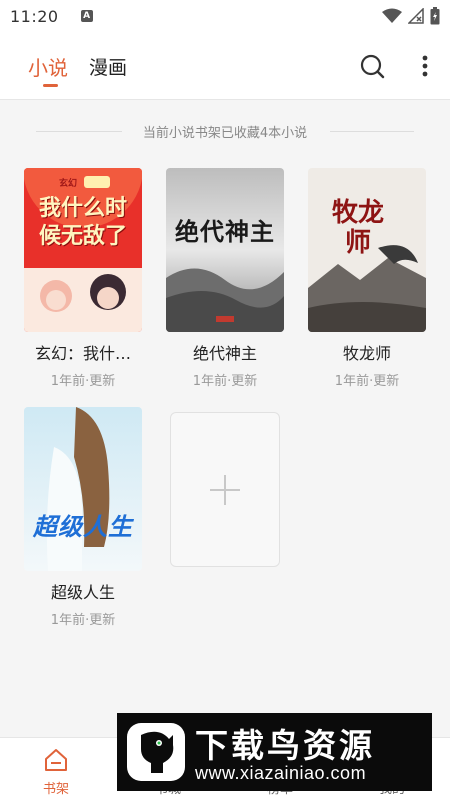 Image resolution: width=450 pixels, height=800 pixels. I want to click on book-title: 超级人生, so click(83, 591).